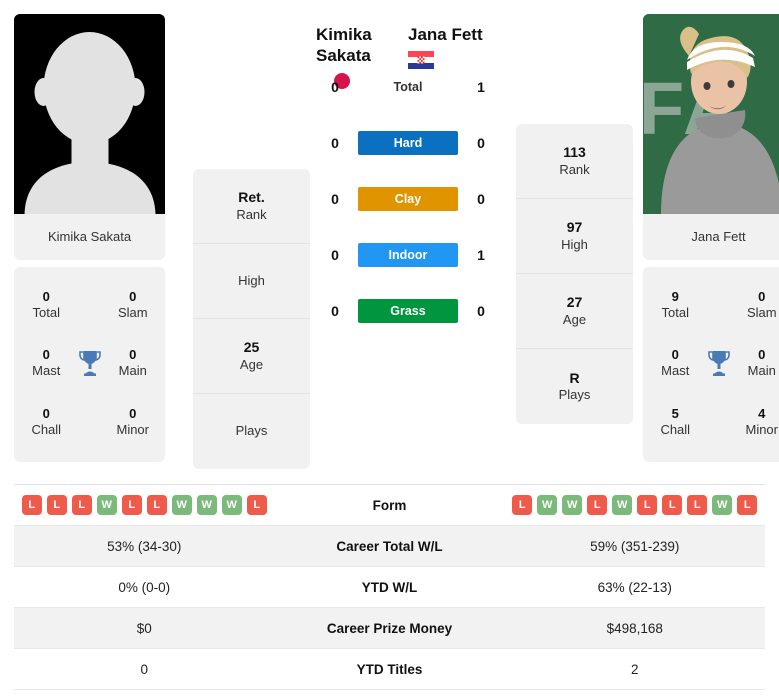  I want to click on surface-badge-indoor: Indoor, so click(408, 254).